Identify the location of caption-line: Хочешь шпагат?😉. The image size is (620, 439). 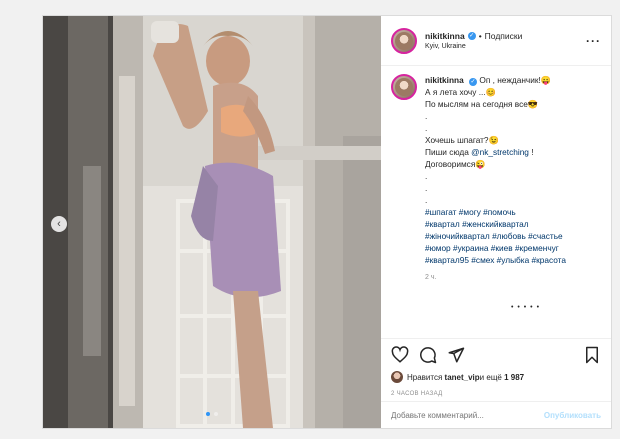
(462, 140).